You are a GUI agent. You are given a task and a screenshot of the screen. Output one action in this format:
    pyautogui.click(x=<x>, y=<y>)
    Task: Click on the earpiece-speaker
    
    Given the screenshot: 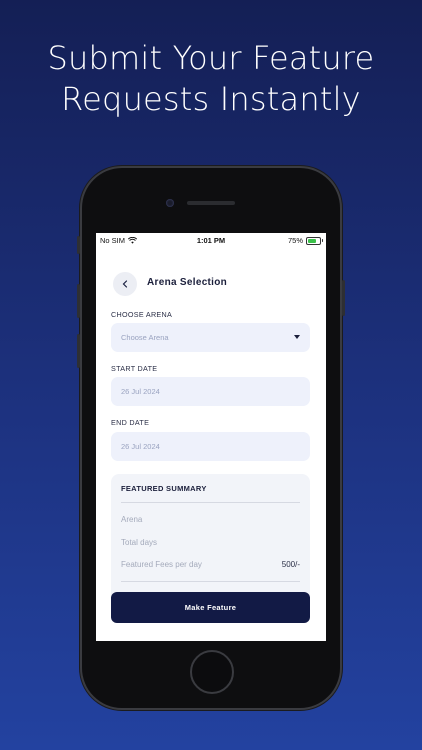 What is the action you would take?
    pyautogui.click(x=211, y=203)
    